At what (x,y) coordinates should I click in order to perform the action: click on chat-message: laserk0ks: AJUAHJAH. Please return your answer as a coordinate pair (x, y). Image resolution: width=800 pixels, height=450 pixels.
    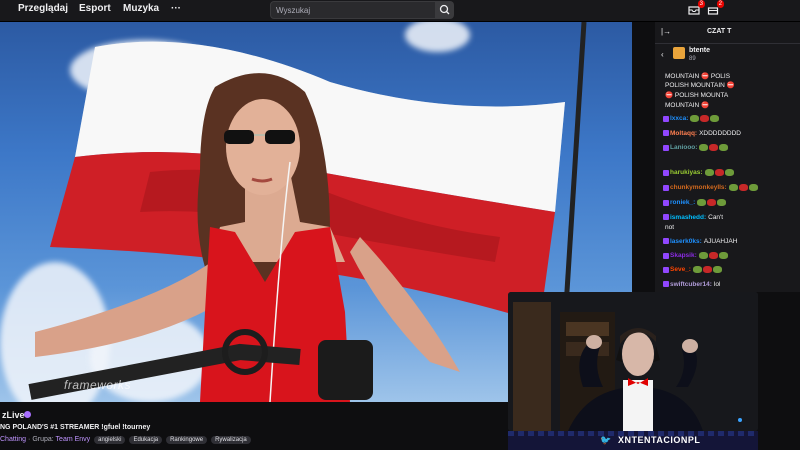
    Looking at the image, I should click on (731, 241).